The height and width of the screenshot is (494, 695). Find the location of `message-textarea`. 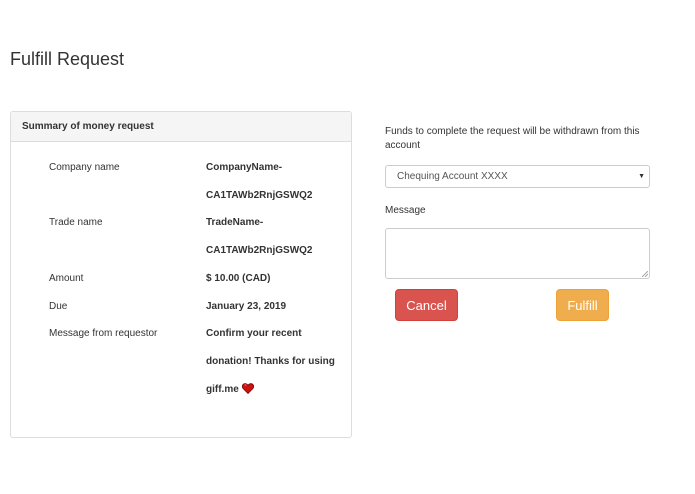

message-textarea is located at coordinates (517, 253).